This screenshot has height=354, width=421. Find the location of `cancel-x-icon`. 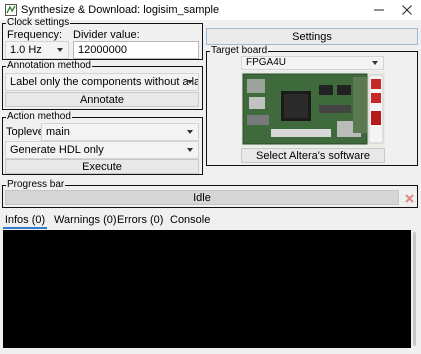

cancel-x-icon is located at coordinates (409, 198).